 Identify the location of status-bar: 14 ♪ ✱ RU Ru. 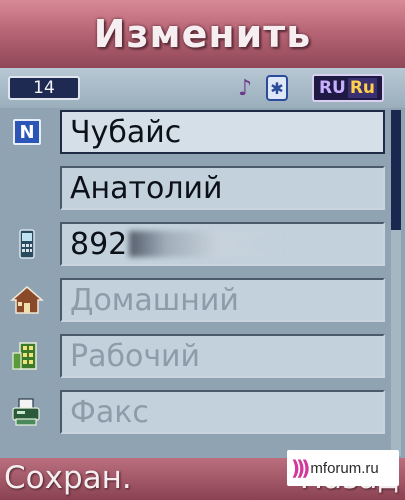
(202, 88).